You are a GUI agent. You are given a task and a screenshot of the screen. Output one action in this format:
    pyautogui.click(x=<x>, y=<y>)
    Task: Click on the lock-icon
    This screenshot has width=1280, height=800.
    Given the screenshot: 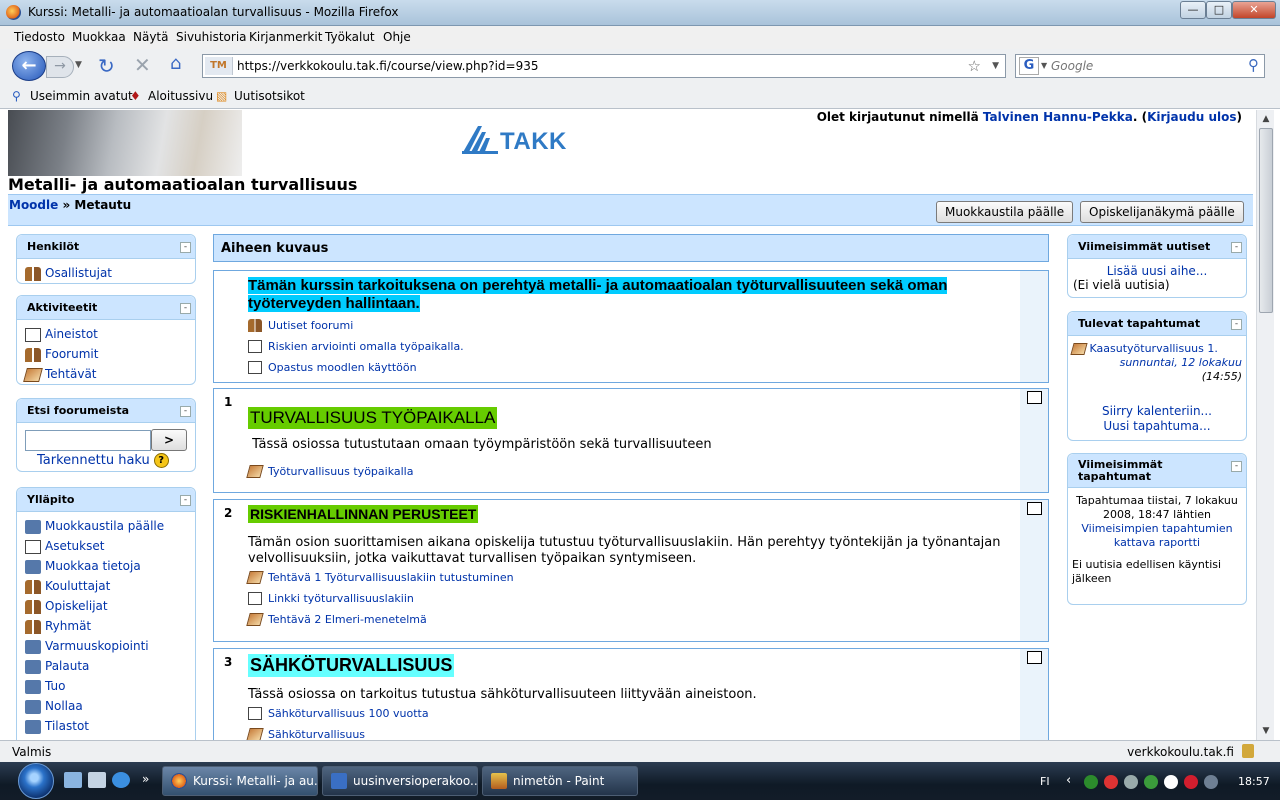 What is the action you would take?
    pyautogui.click(x=1248, y=751)
    